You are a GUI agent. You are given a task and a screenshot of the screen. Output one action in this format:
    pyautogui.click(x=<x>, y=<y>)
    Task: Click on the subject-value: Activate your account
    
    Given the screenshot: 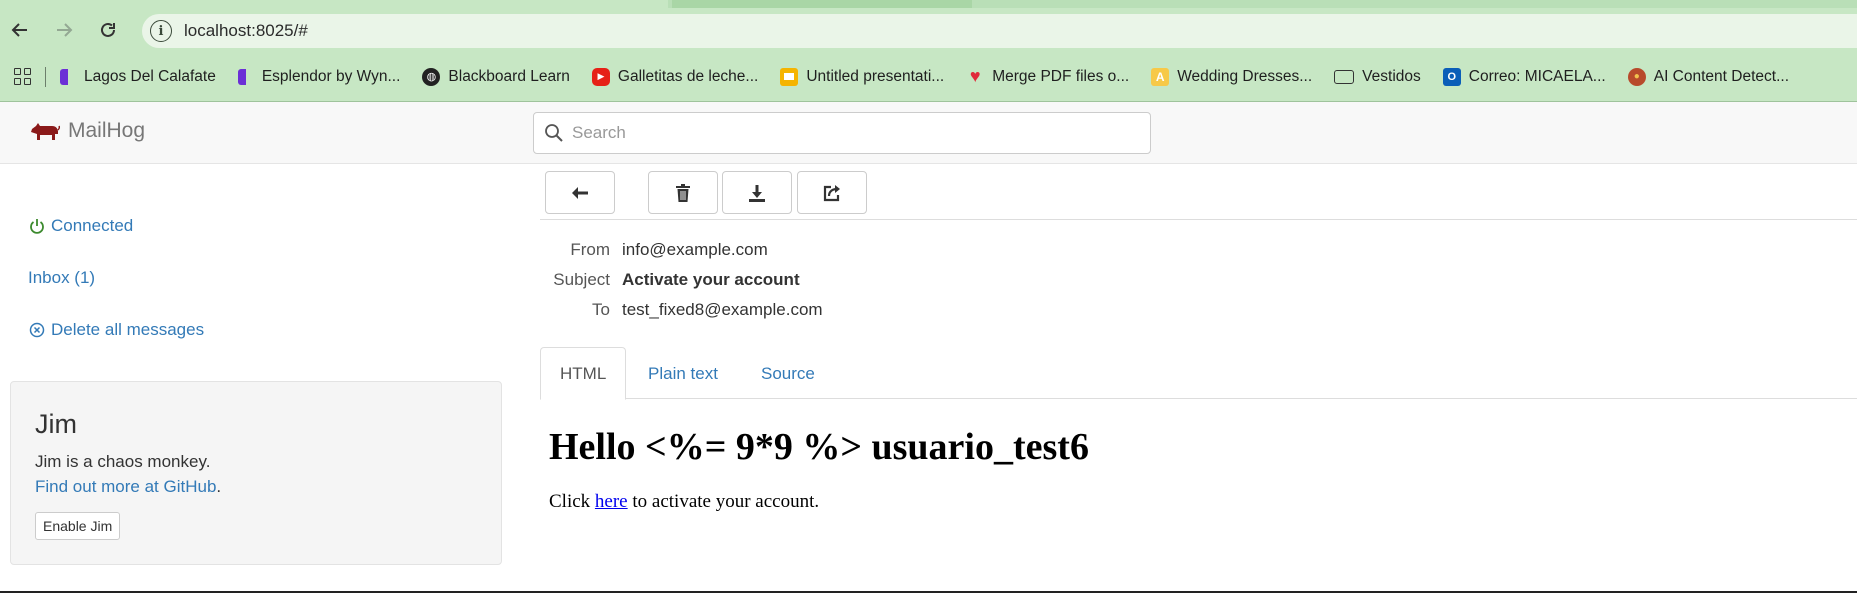 What is the action you would take?
    pyautogui.click(x=711, y=279)
    